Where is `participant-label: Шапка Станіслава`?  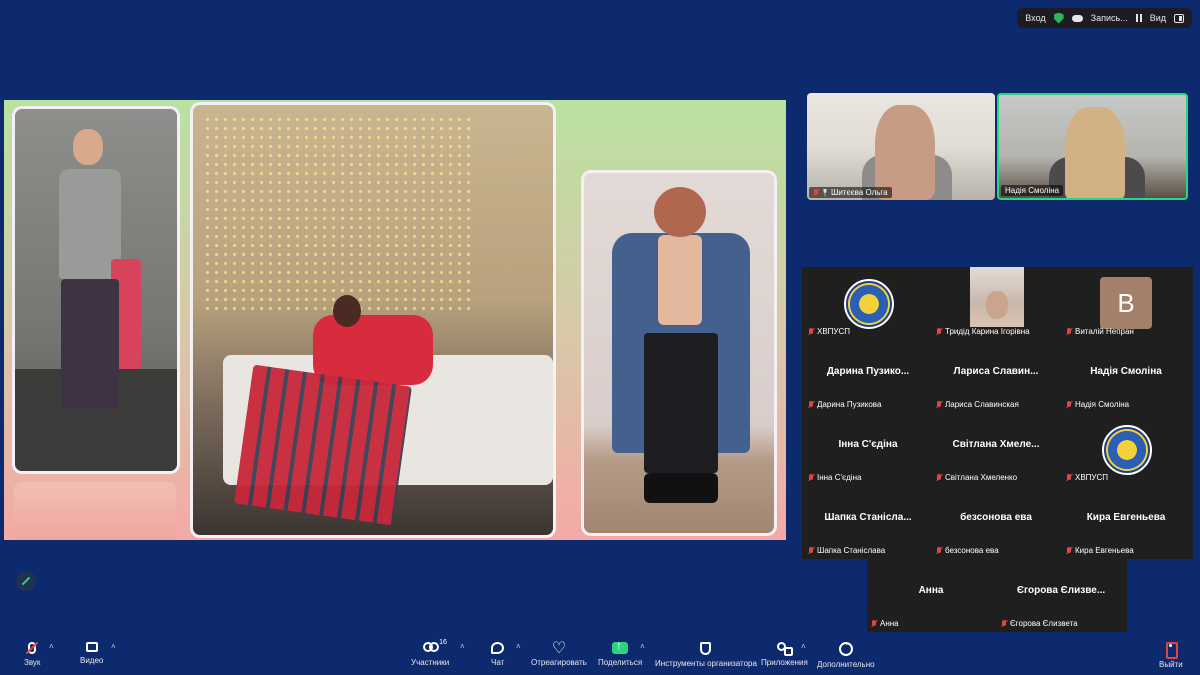
participant-label: Шапка Станіслава is located at coordinates (851, 550).